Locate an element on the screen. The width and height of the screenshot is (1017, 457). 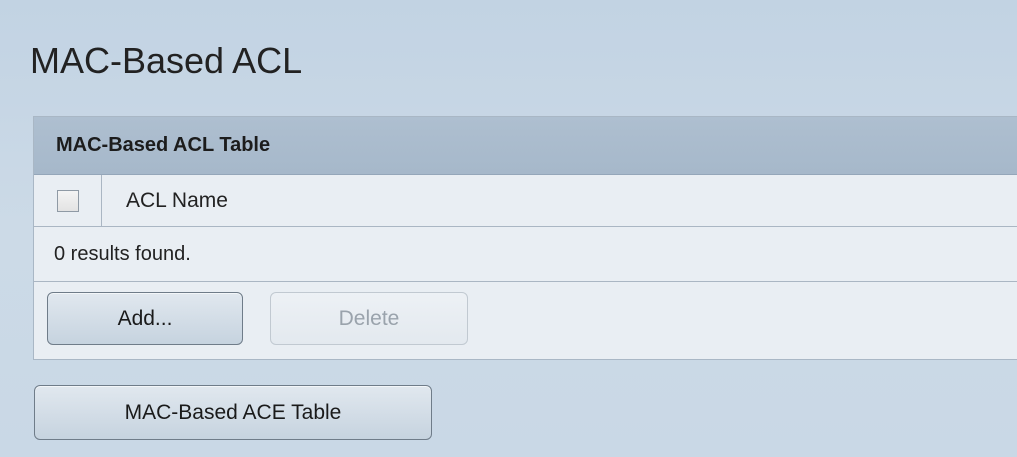
column-header-acl-name: ACL Name is located at coordinates (165, 200).